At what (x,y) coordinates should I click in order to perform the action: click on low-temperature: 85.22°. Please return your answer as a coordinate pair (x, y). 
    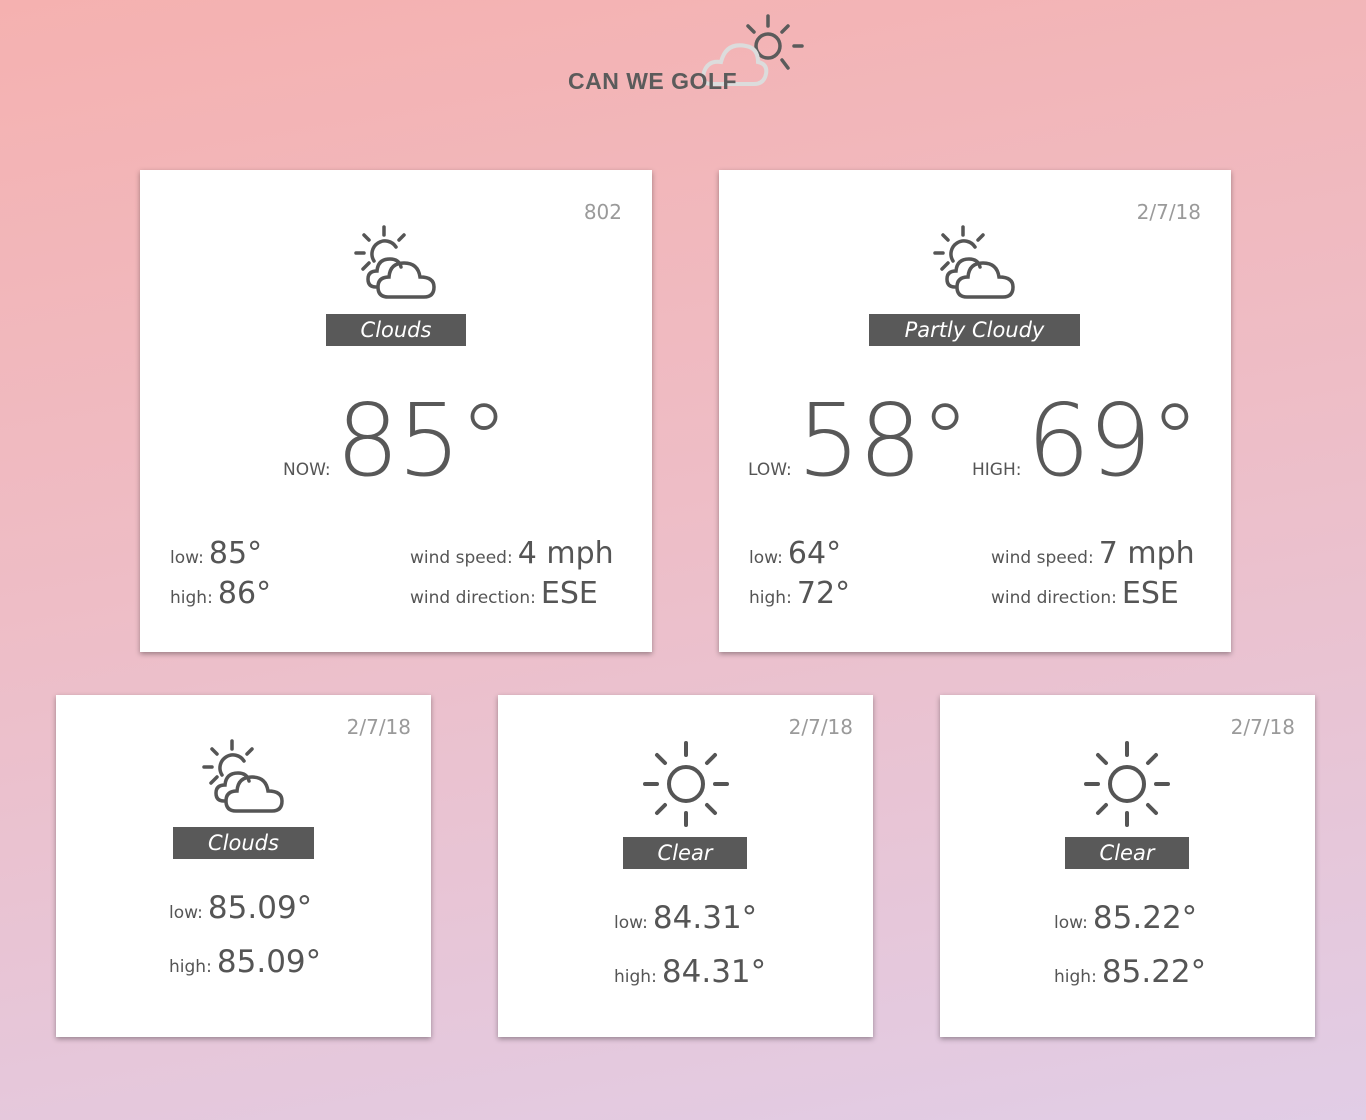
    Looking at the image, I should click on (1145, 918).